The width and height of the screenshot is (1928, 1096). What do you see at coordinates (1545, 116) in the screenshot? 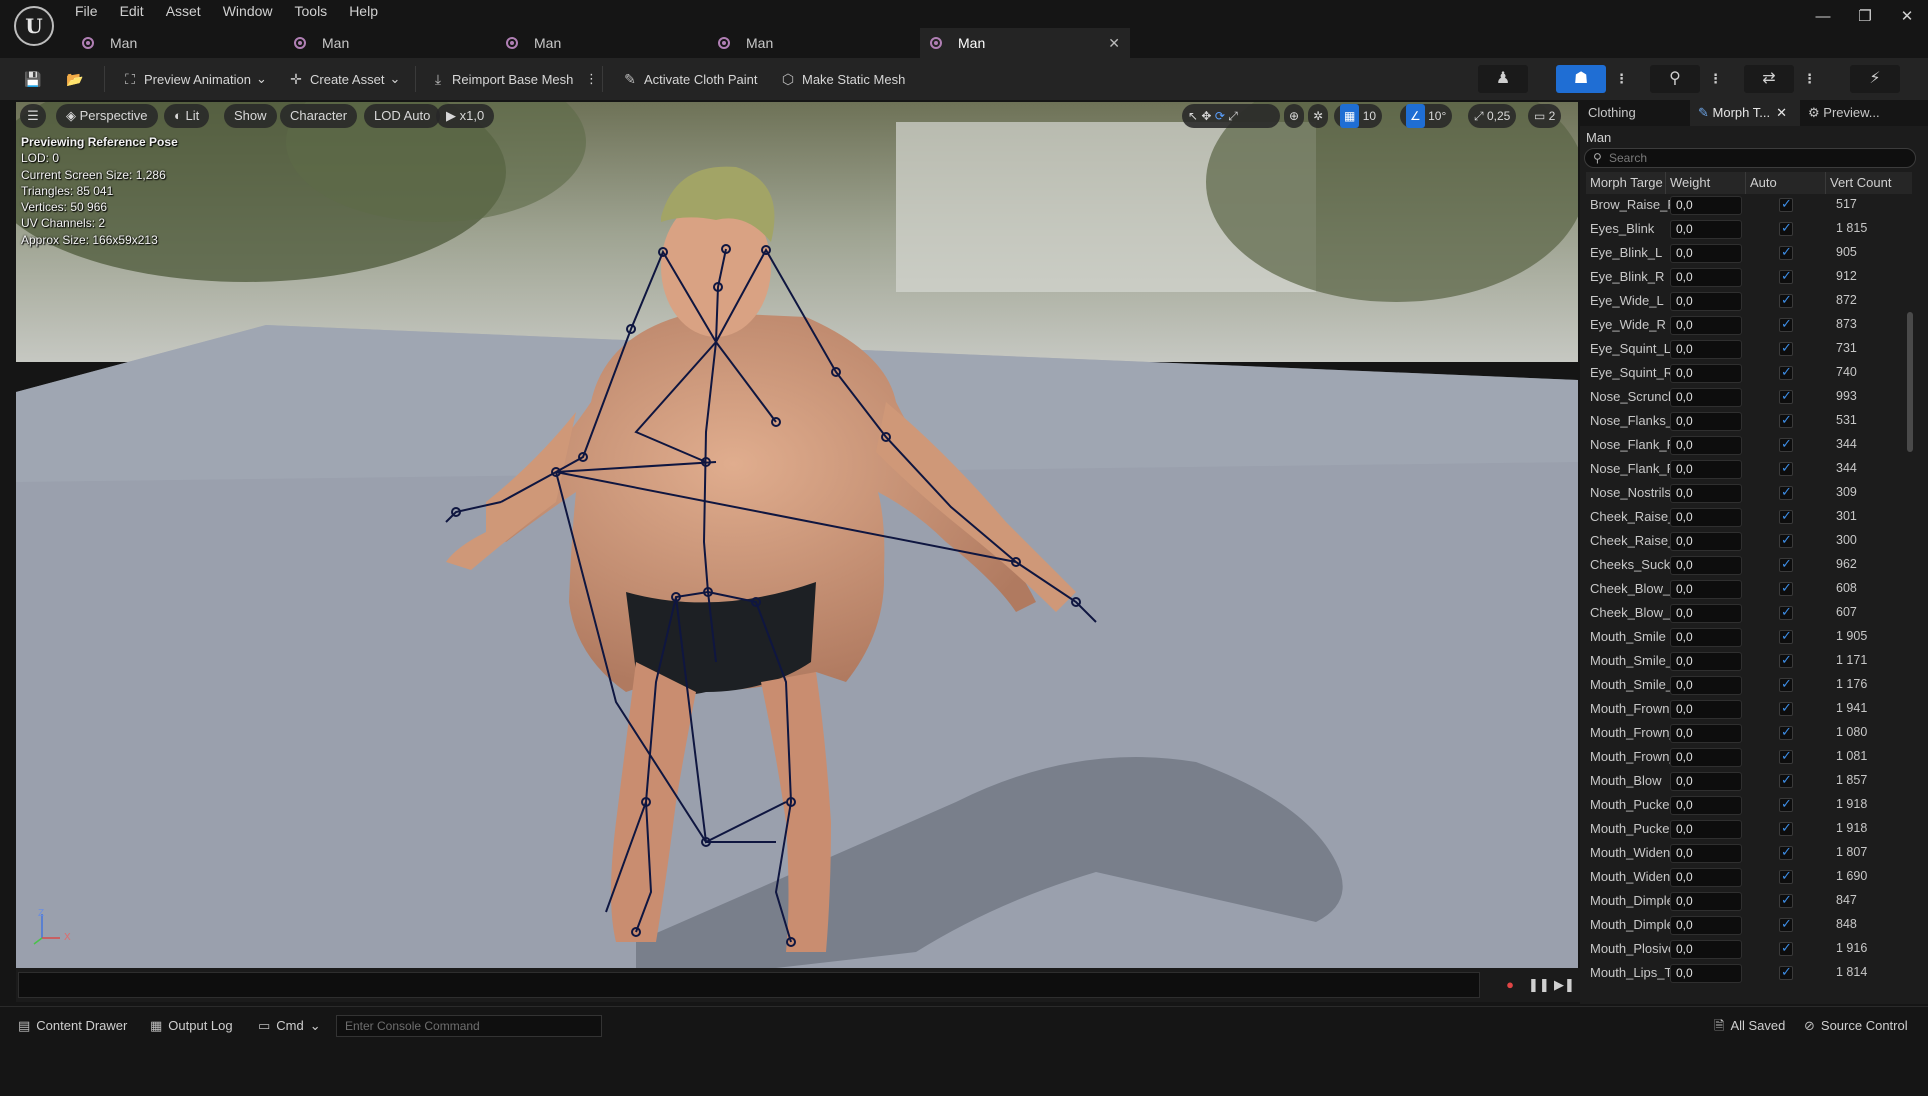
I see `camera-speed-button: ▭ 2` at bounding box center [1545, 116].